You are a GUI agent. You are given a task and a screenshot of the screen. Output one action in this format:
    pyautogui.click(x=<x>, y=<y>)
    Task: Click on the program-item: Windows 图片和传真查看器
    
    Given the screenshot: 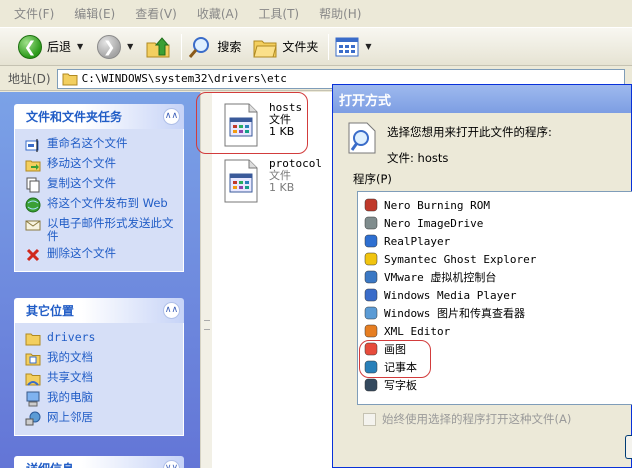 What is the action you would take?
    pyautogui.click(x=495, y=313)
    